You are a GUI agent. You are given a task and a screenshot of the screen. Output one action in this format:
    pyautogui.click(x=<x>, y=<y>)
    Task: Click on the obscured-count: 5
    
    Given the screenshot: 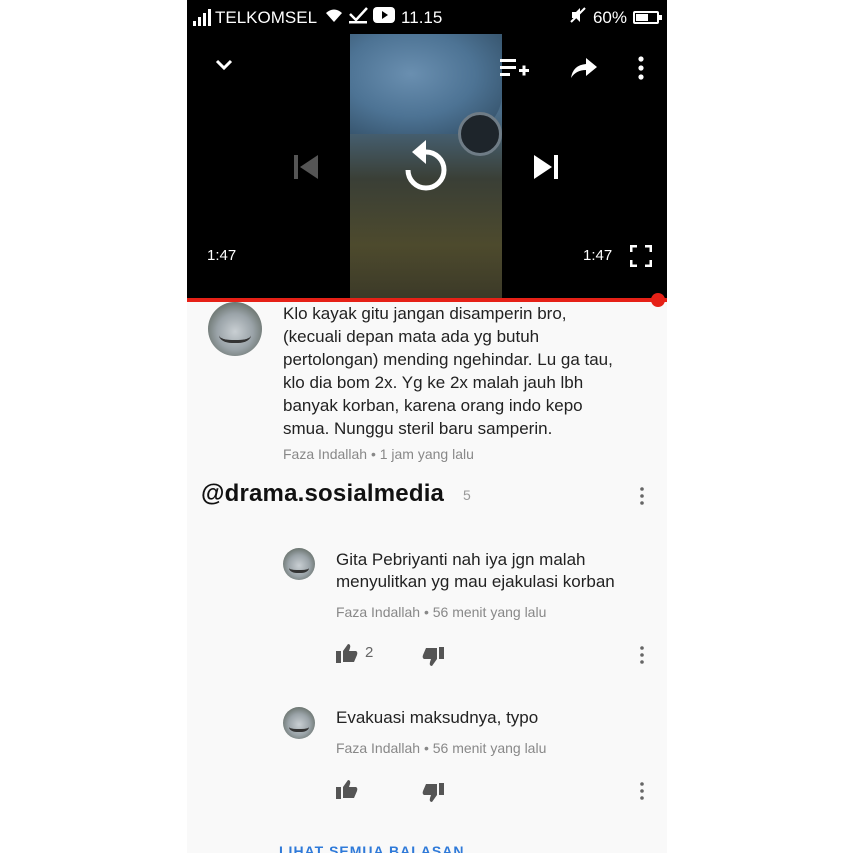 What is the action you would take?
    pyautogui.click(x=467, y=495)
    